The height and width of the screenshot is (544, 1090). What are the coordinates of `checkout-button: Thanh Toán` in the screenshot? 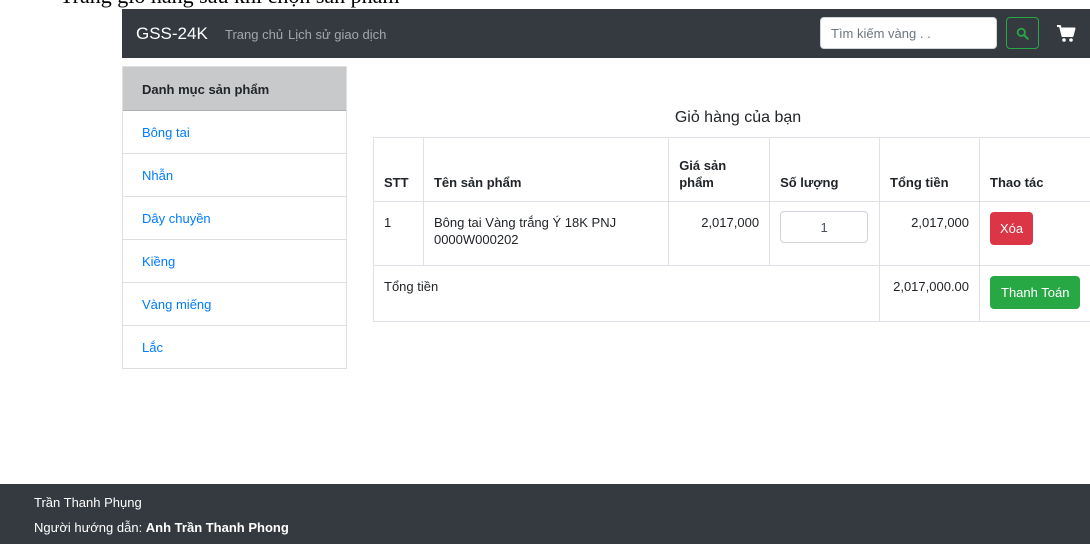 It's located at (1035, 292).